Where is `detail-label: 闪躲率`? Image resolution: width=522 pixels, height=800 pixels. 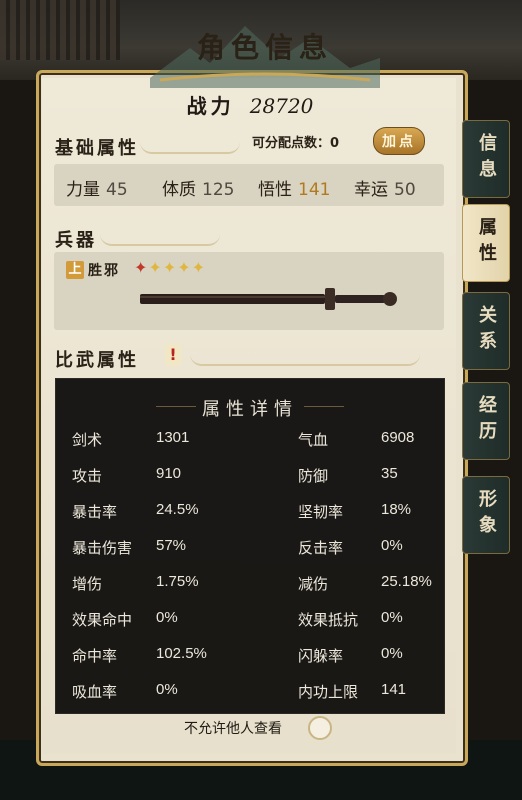
detail-label: 闪躲率 is located at coordinates (321, 656).